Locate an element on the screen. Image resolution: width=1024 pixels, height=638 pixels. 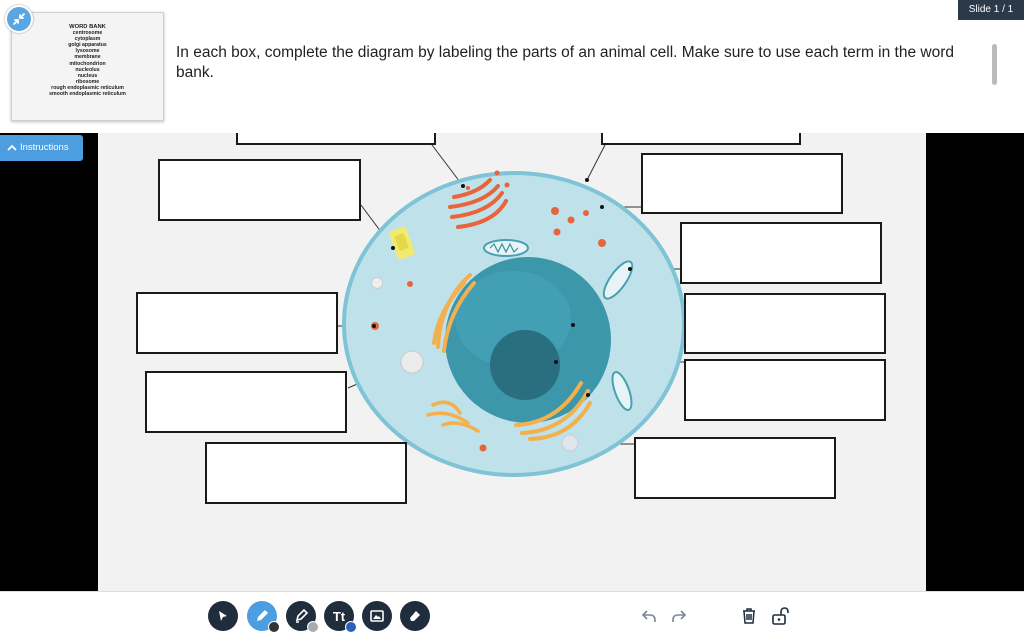
text-color-swatch is located at coordinates (351, 627).